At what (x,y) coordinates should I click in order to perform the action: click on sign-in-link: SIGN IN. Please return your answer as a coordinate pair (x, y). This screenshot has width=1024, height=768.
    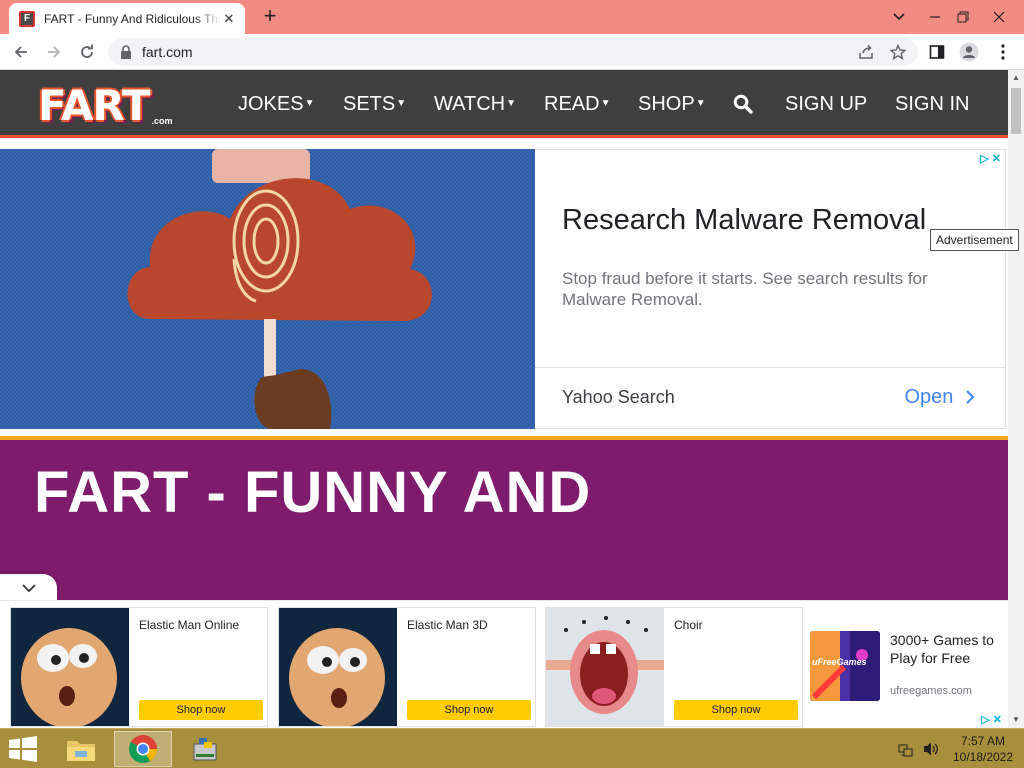
    Looking at the image, I should click on (932, 104).